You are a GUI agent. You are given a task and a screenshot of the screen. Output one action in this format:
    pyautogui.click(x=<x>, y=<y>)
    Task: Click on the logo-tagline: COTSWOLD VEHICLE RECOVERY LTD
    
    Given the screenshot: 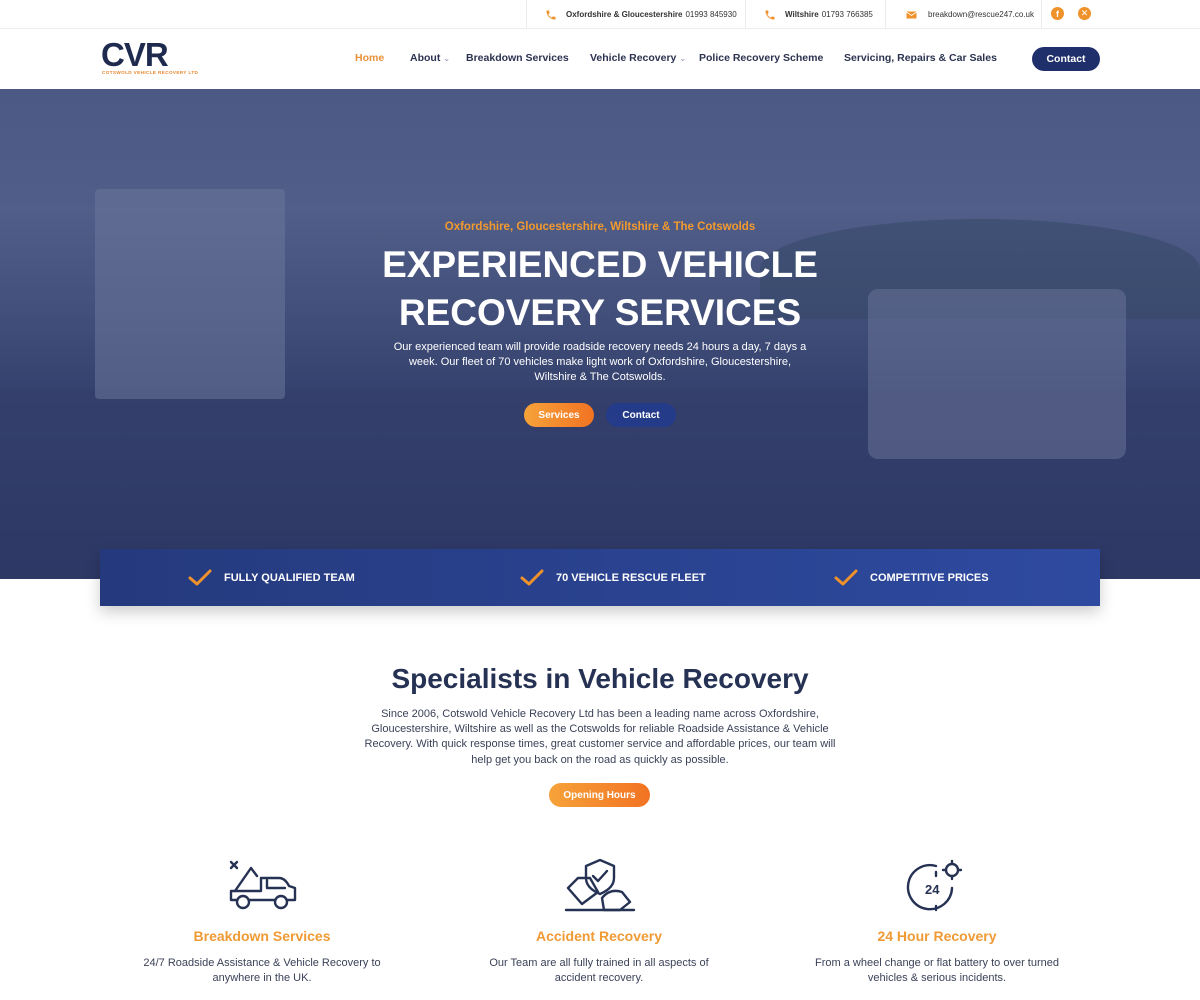 What is the action you would take?
    pyautogui.click(x=150, y=72)
    